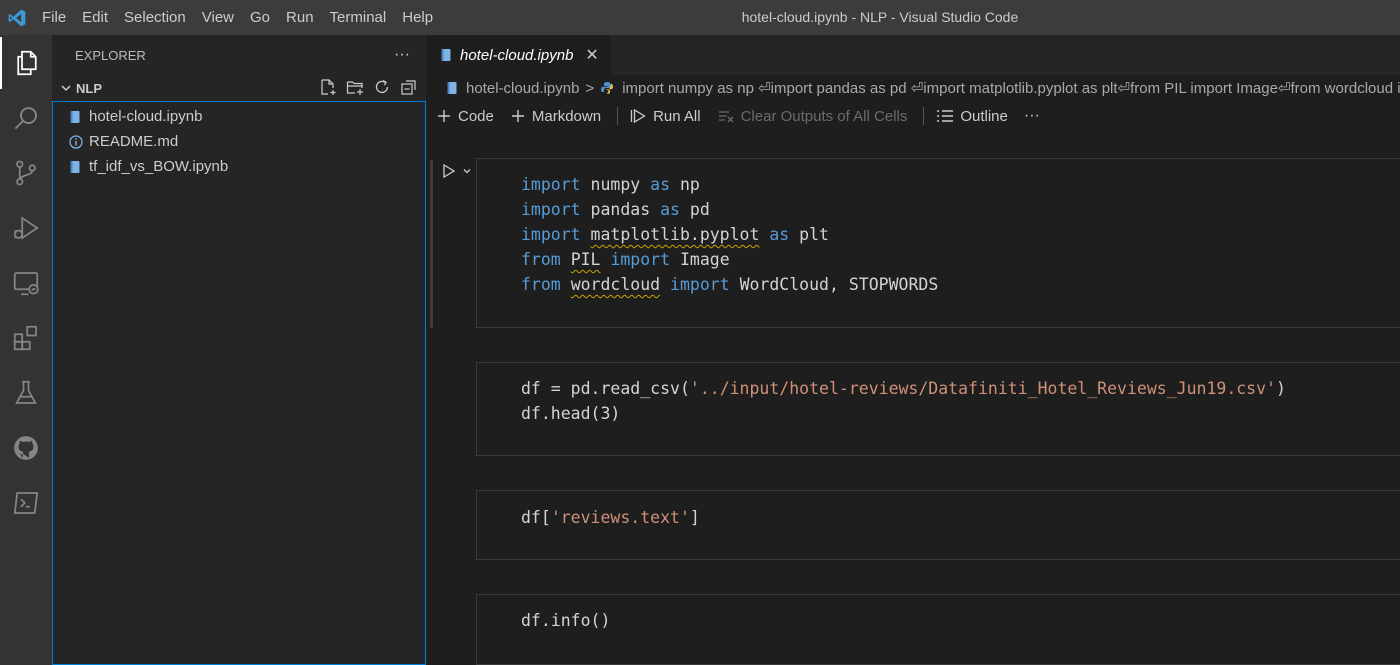 The height and width of the screenshot is (665, 1400). I want to click on menu-selection: Selection, so click(155, 17).